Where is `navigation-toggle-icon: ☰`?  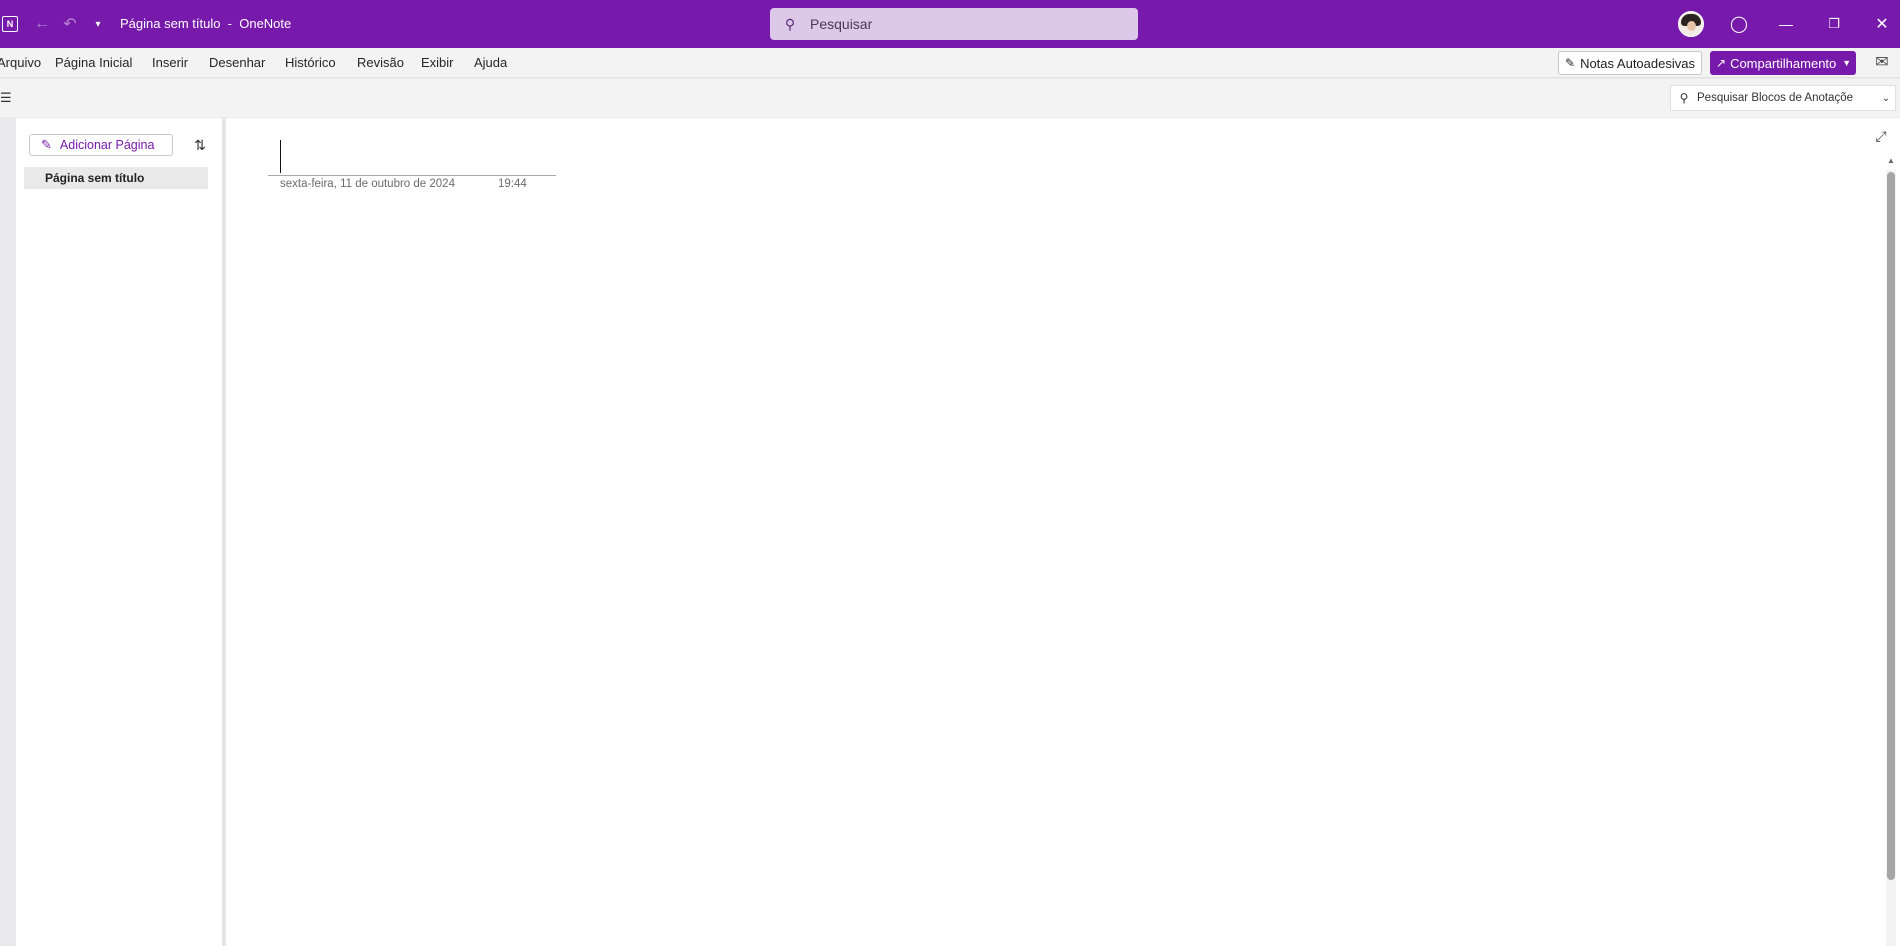 navigation-toggle-icon: ☰ is located at coordinates (6, 98).